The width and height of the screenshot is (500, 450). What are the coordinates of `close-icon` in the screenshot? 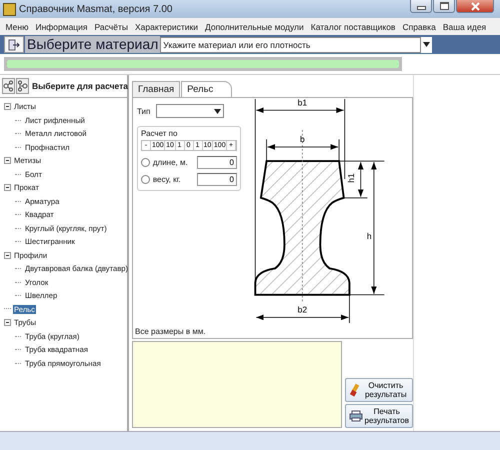 It's located at (475, 6).